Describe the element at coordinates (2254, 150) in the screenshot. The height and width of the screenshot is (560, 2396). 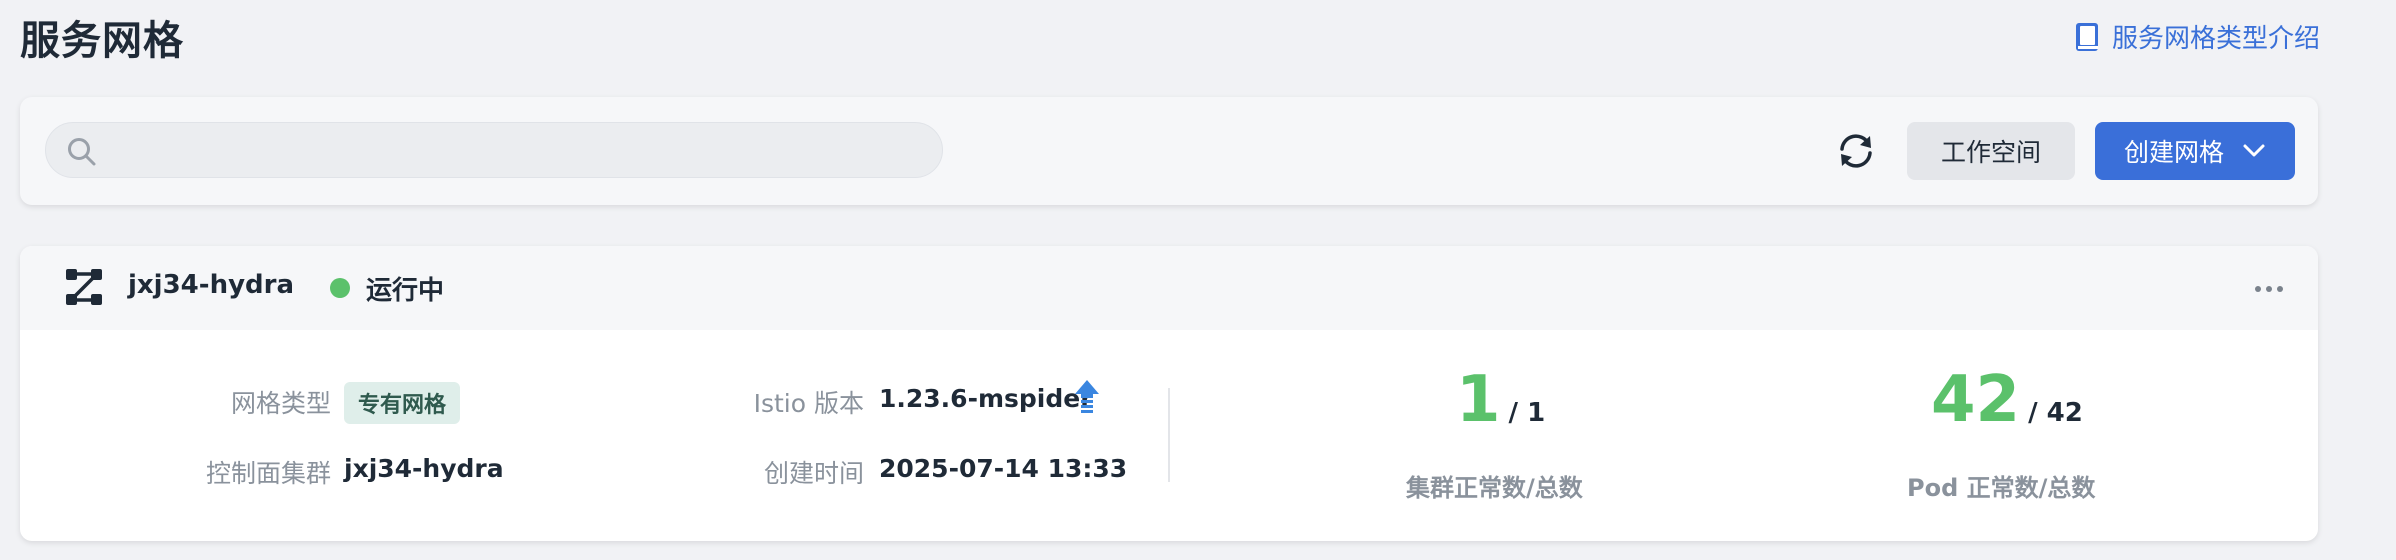
I see `chevron-down-icon` at that location.